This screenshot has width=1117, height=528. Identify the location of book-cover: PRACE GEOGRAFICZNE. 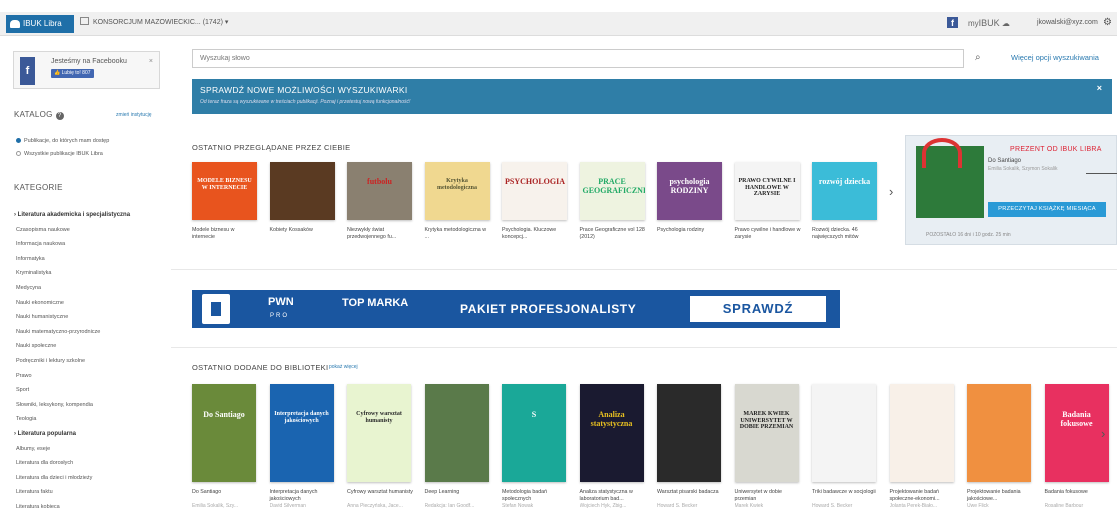
(612, 191).